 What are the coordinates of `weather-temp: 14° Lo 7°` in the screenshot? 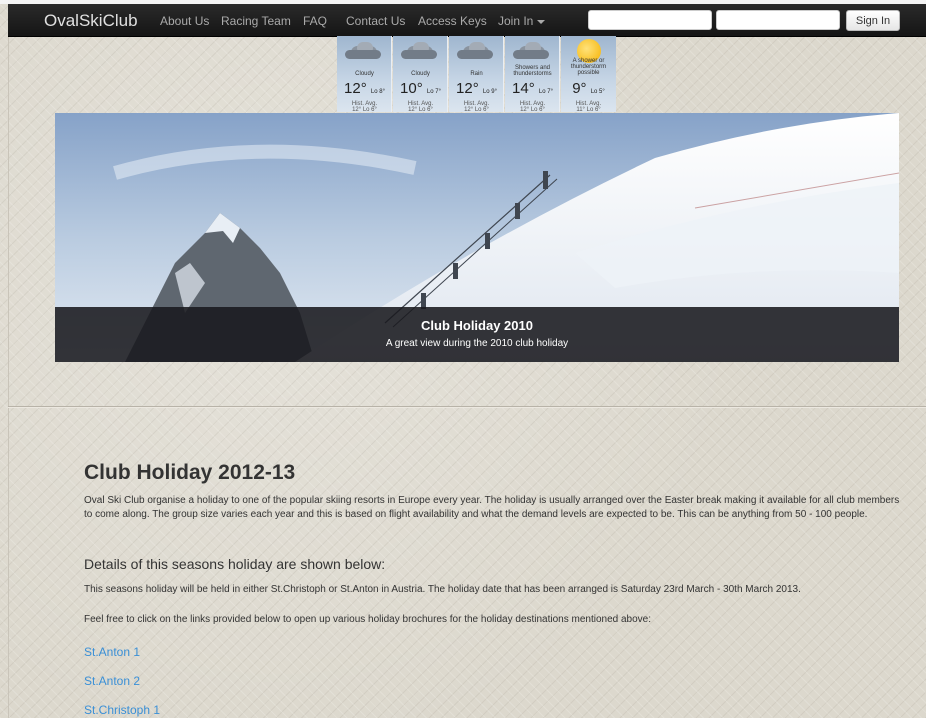 It's located at (532, 88).